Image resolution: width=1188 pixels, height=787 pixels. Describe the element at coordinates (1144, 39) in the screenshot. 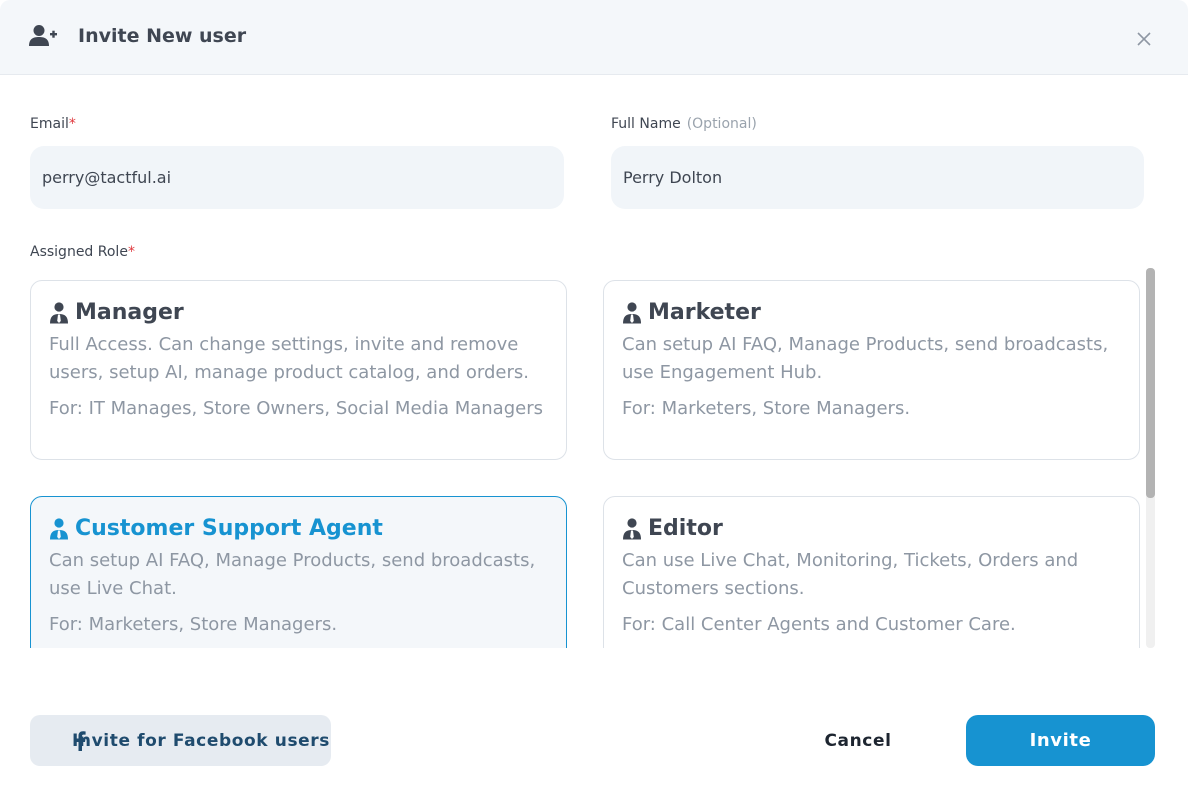

I see `close-icon` at that location.